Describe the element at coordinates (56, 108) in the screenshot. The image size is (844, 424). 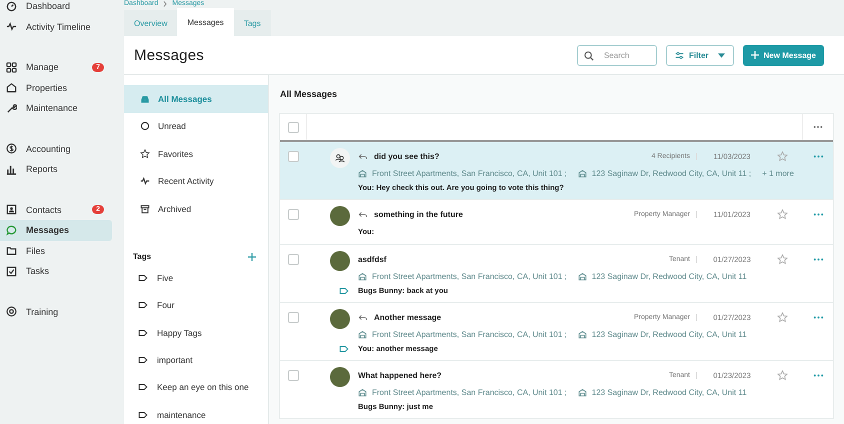
I see `nav-item: Maintenance` at that location.